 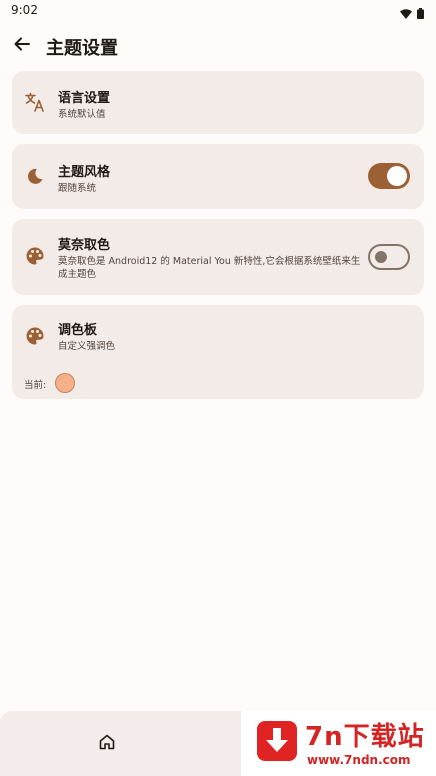 What do you see at coordinates (277, 741) in the screenshot?
I see `download-logo-icon` at bounding box center [277, 741].